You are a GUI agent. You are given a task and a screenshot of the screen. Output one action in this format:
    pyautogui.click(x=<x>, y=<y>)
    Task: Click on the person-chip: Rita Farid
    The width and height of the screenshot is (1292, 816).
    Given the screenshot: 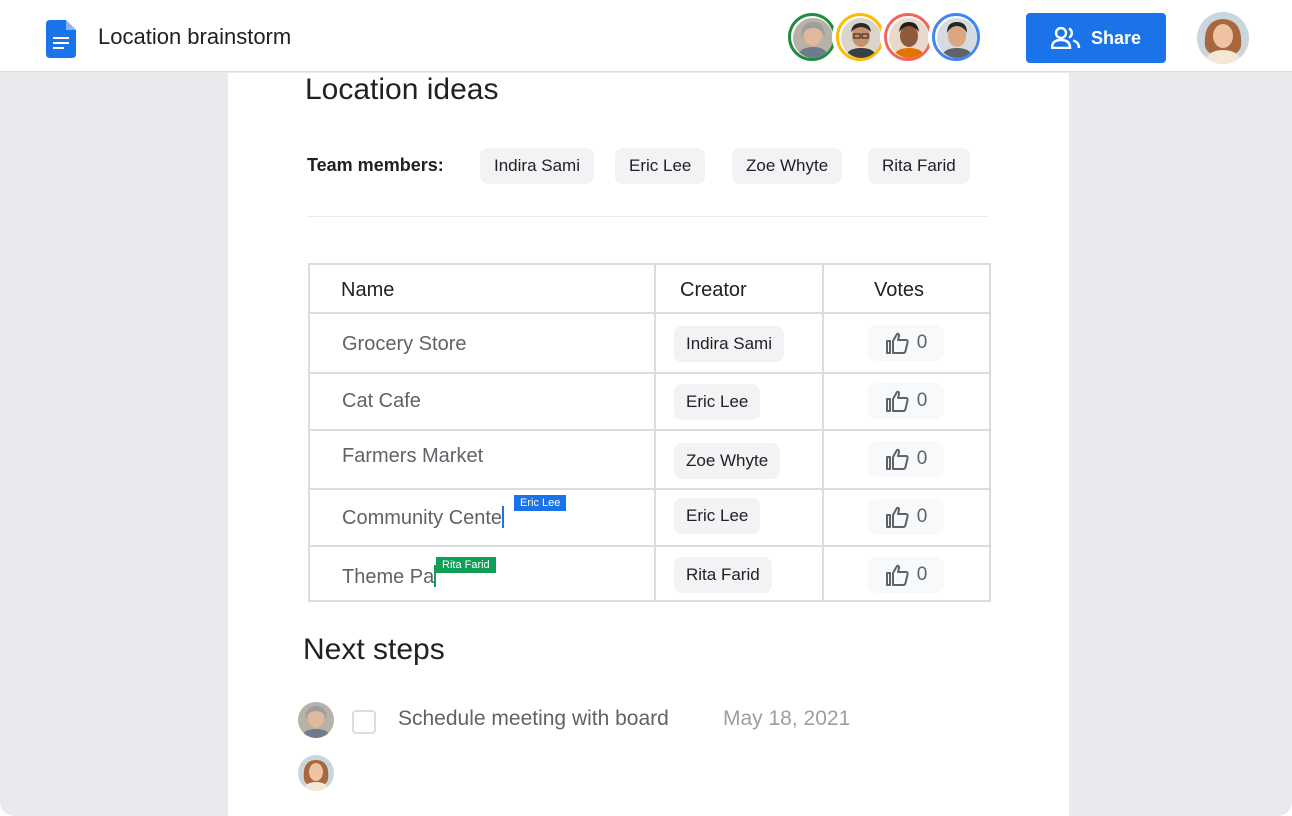 What is the action you would take?
    pyautogui.click(x=919, y=166)
    